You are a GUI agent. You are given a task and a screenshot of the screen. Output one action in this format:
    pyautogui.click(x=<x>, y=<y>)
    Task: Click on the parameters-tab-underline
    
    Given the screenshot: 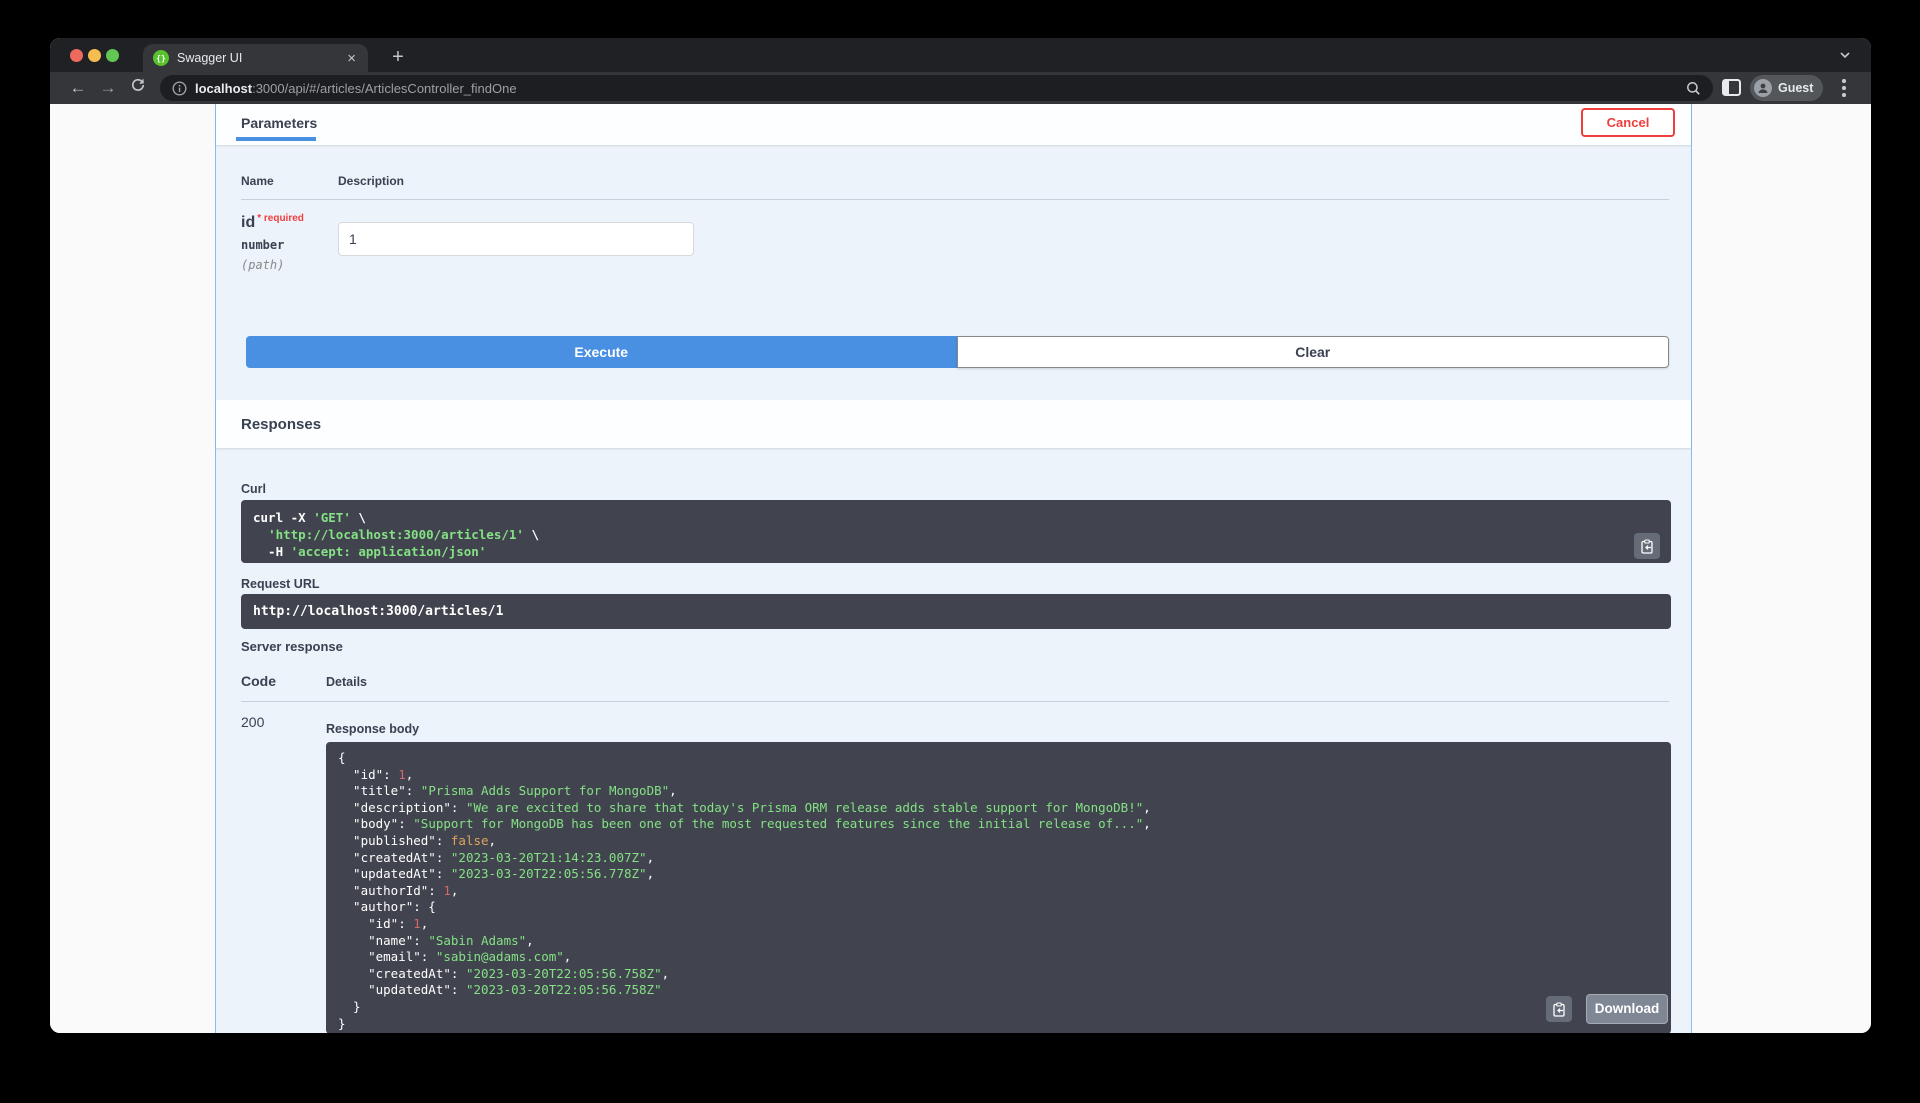 What is the action you would take?
    pyautogui.click(x=276, y=139)
    